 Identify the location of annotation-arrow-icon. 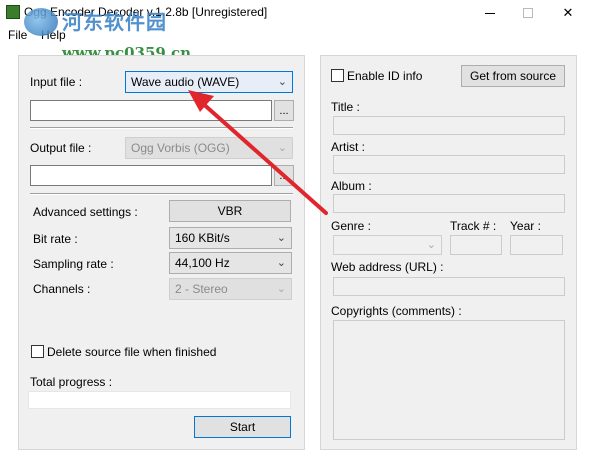
(258, 152).